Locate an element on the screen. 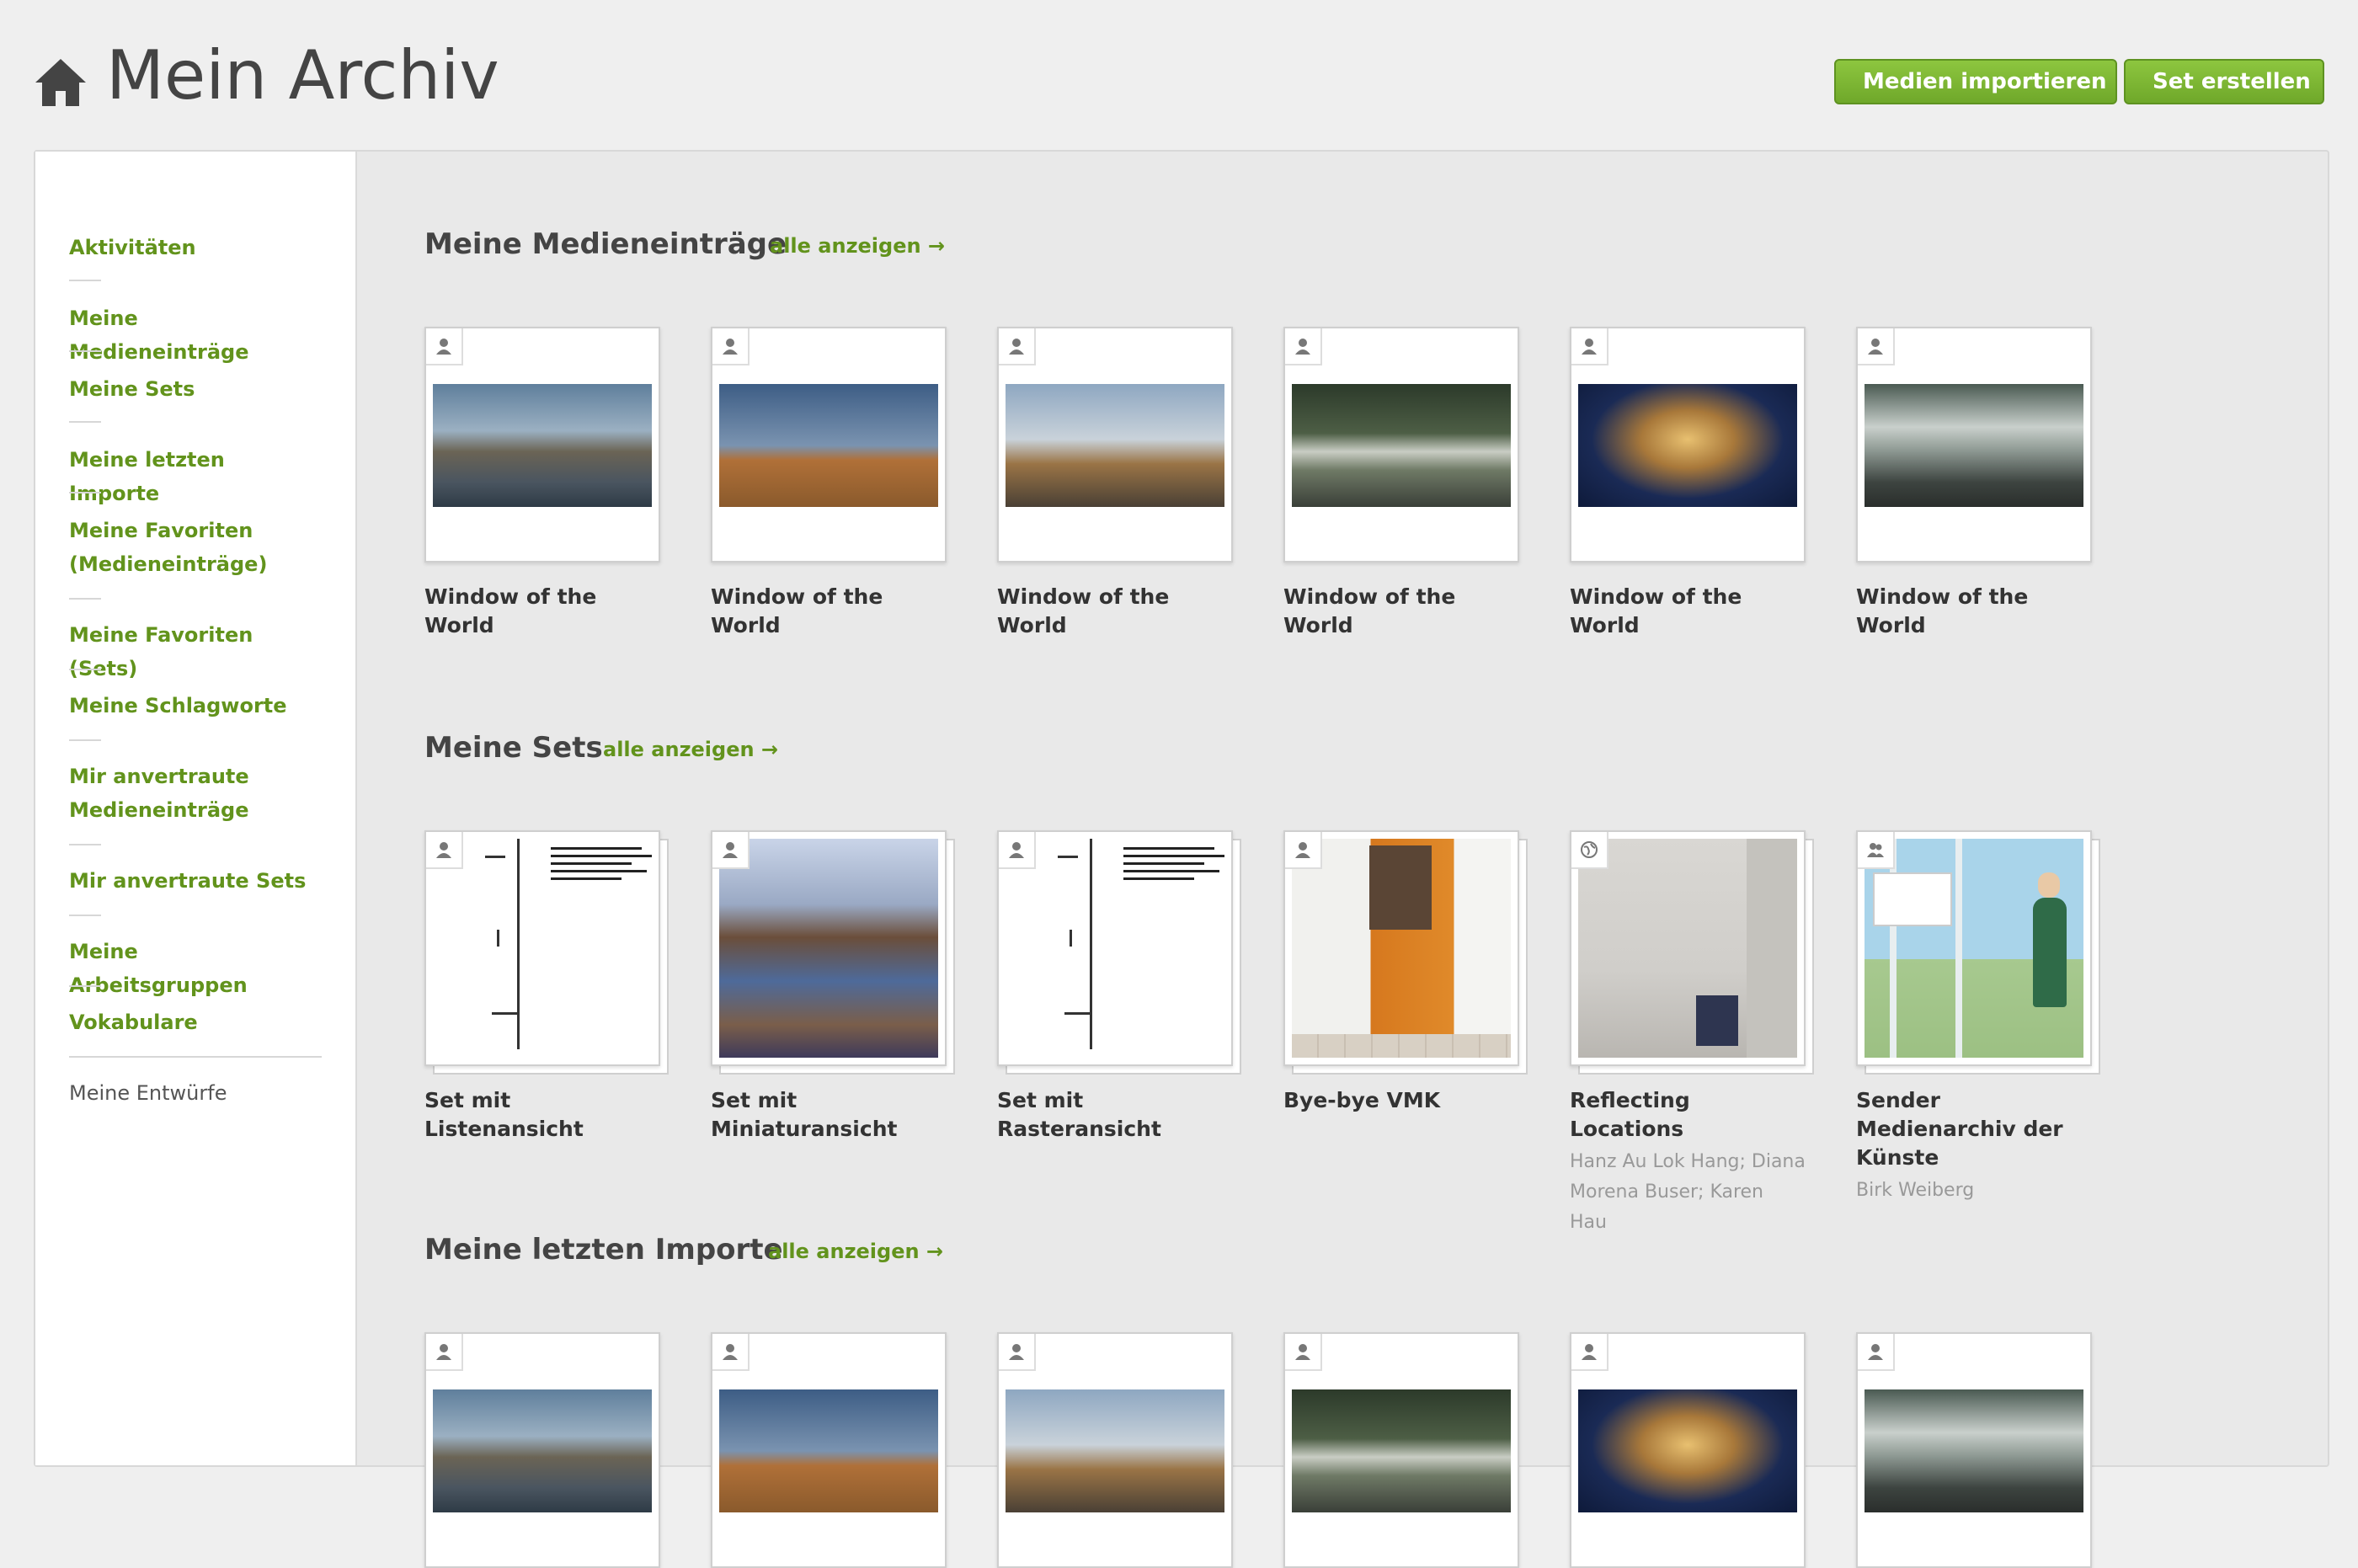 The width and height of the screenshot is (2358, 1568). set-title: Set mit Miniaturansicht is located at coordinates (829, 1115).